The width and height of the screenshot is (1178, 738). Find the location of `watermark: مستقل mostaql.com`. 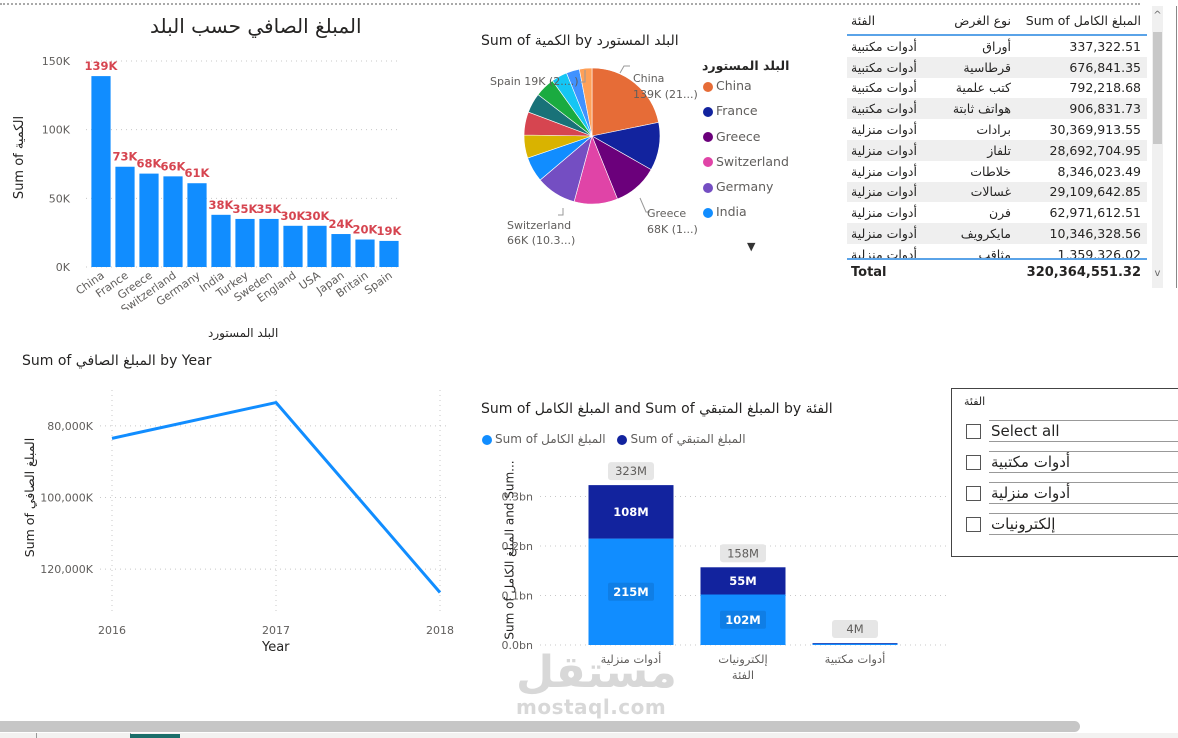

watermark: مستقل mostaql.com is located at coordinates (596, 684).